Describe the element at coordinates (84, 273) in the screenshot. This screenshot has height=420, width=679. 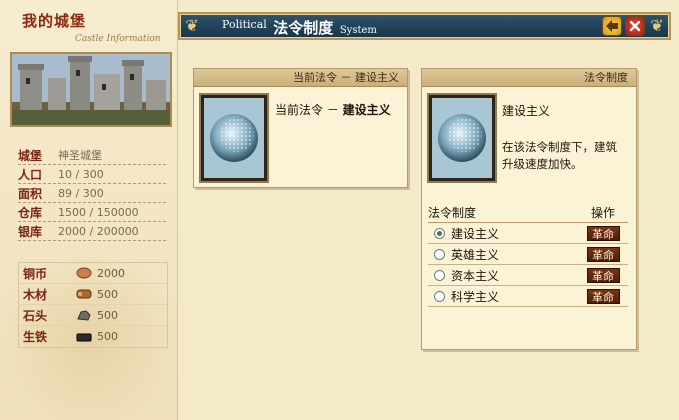
I see `coin-icon` at that location.